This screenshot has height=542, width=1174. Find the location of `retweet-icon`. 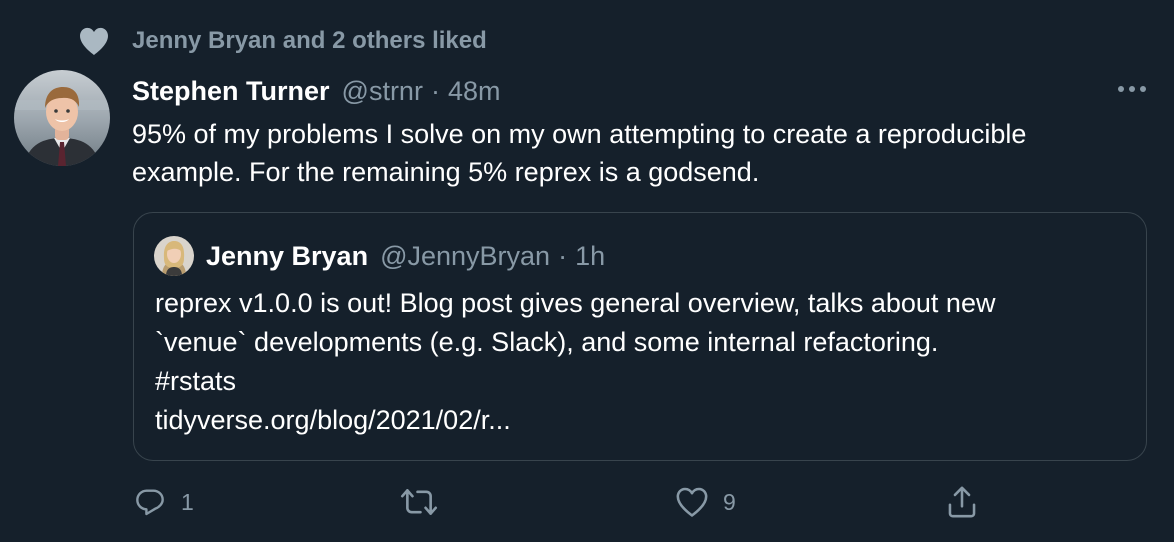

retweet-icon is located at coordinates (419, 502).